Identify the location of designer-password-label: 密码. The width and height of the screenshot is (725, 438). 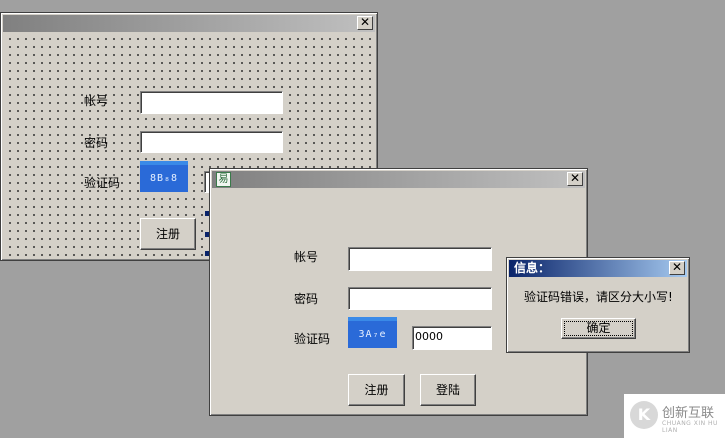
(96, 143).